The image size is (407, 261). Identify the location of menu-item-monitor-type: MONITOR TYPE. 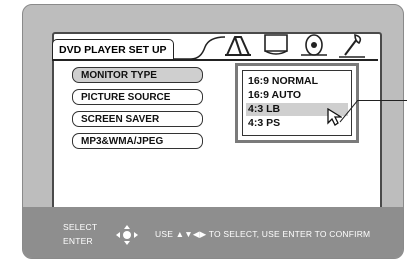
(137, 75).